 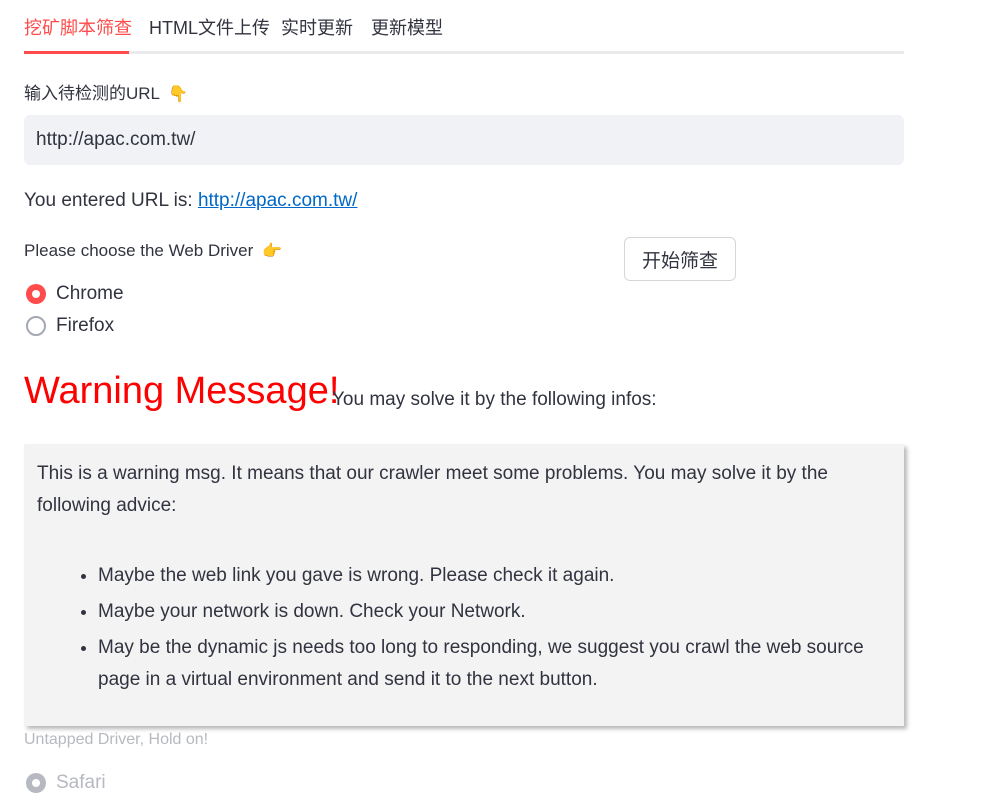 I want to click on tab-realtime-update: 实时更新, so click(x=317, y=34).